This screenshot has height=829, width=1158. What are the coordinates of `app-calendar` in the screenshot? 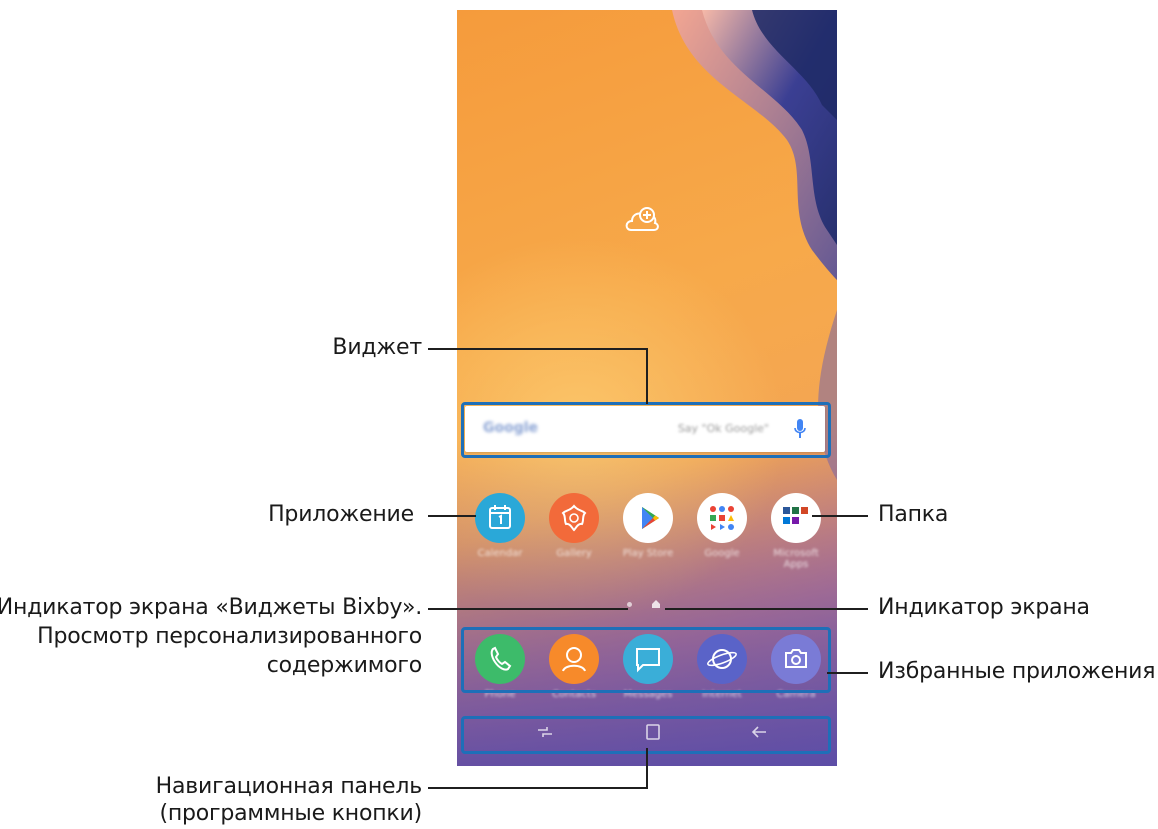 It's located at (500, 518).